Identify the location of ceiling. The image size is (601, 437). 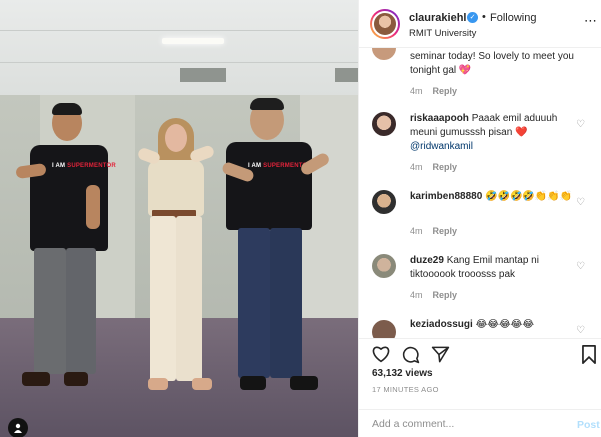
(179, 47).